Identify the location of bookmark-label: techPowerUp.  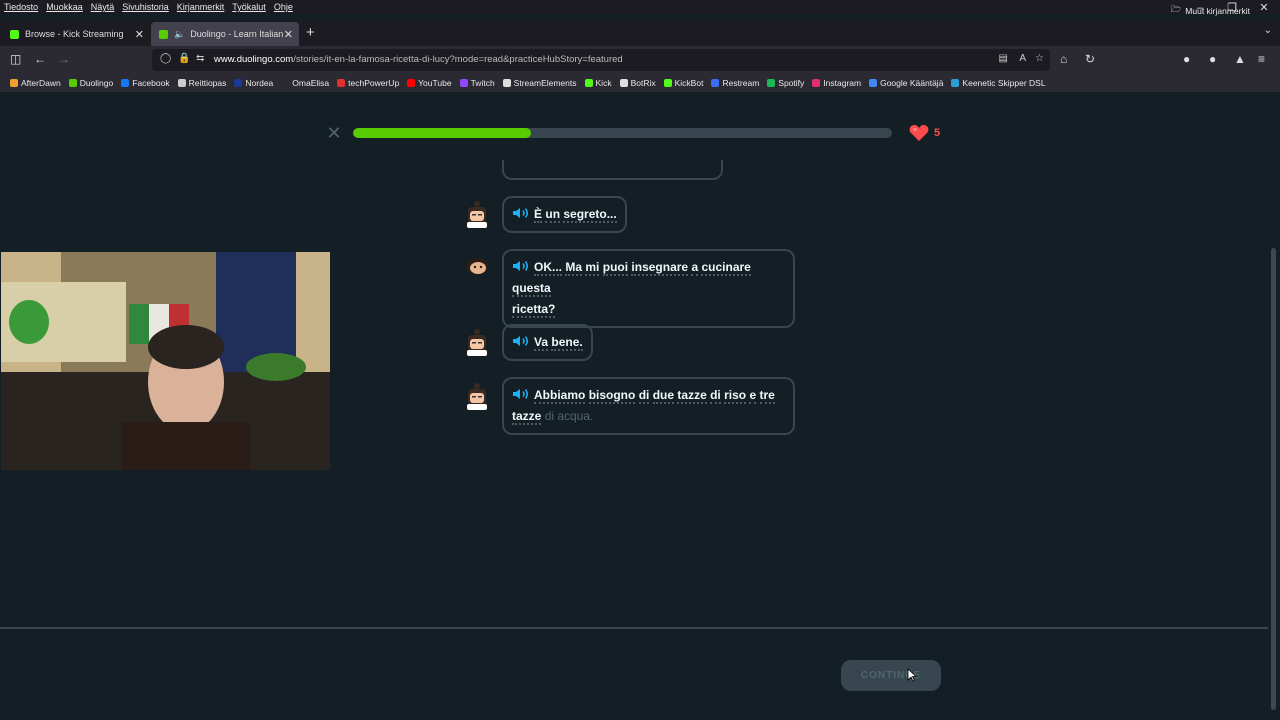
(374, 83).